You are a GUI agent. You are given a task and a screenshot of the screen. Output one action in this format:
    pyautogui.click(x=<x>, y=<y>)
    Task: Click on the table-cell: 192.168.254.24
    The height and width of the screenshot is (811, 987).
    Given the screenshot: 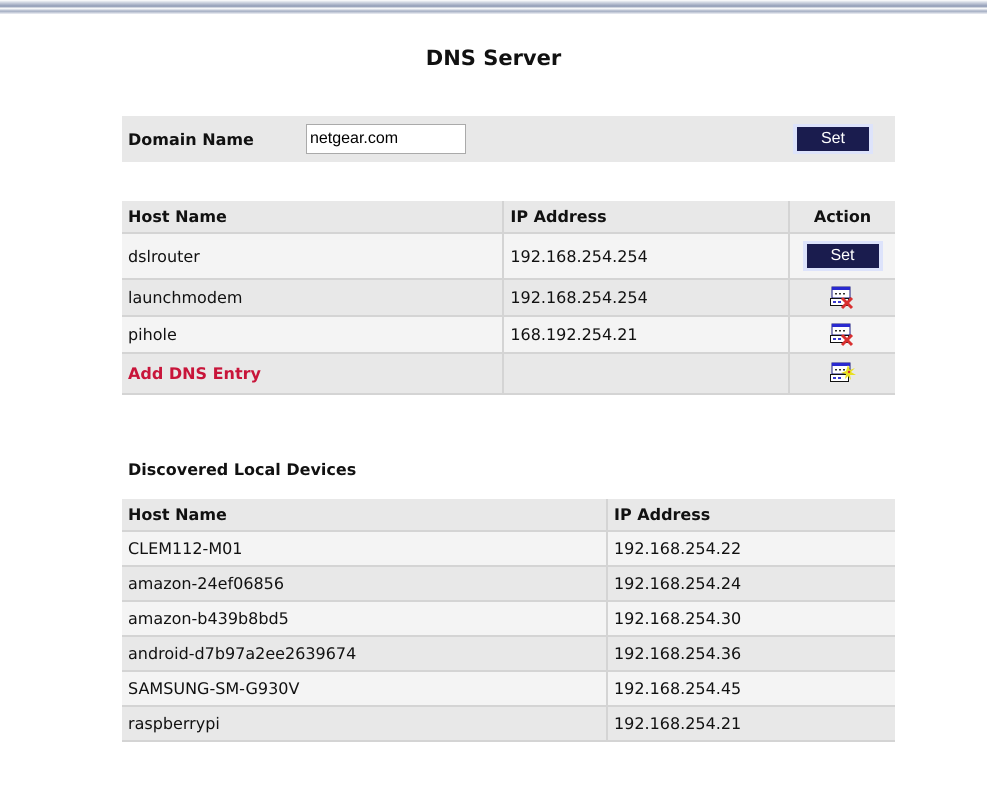 What is the action you would take?
    pyautogui.click(x=751, y=584)
    